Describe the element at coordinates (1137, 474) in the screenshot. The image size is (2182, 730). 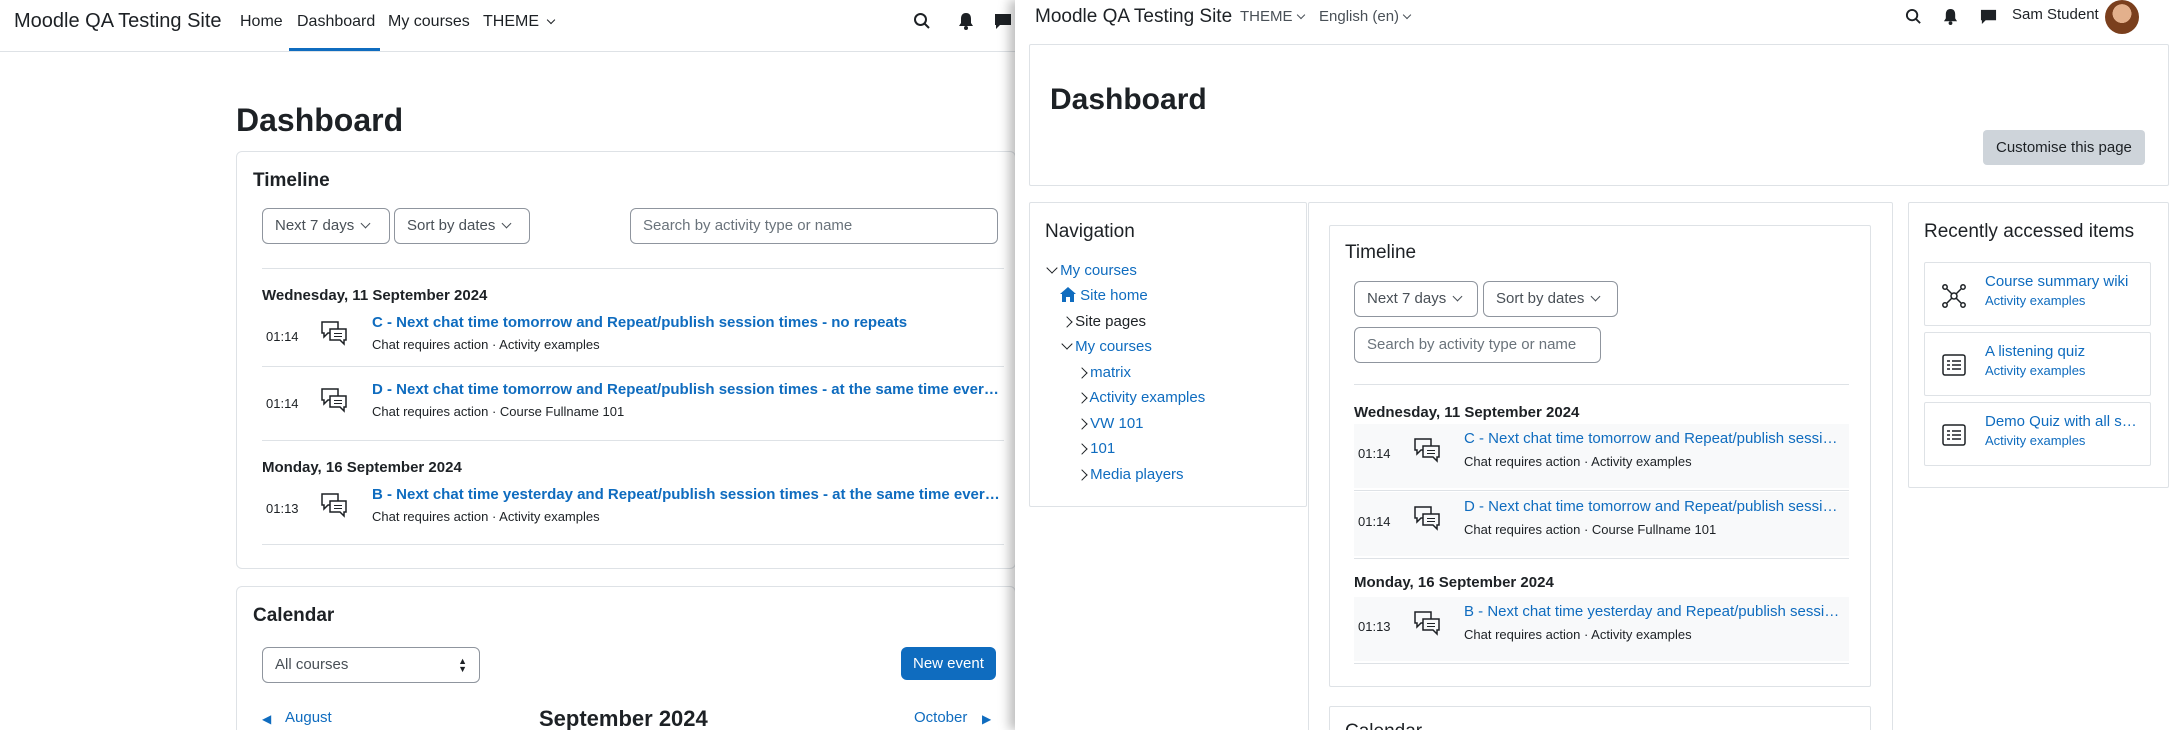
I see `nav-tree-label: Media players` at that location.